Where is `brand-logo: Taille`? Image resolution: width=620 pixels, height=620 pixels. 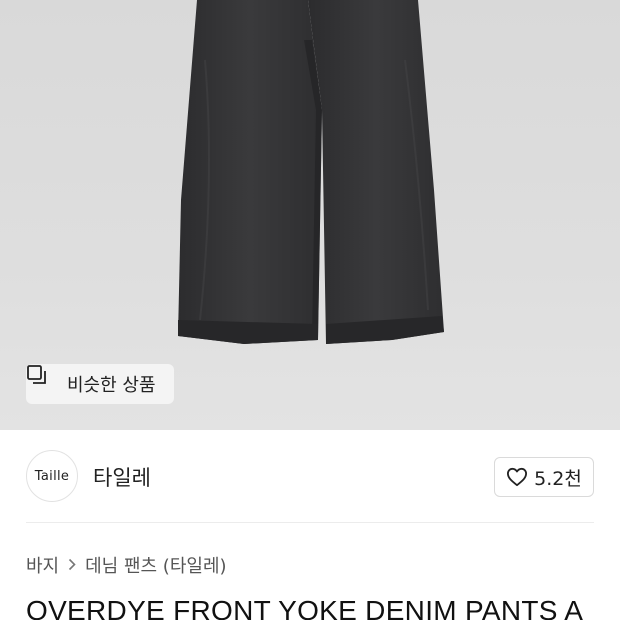
brand-logo: Taille is located at coordinates (52, 476).